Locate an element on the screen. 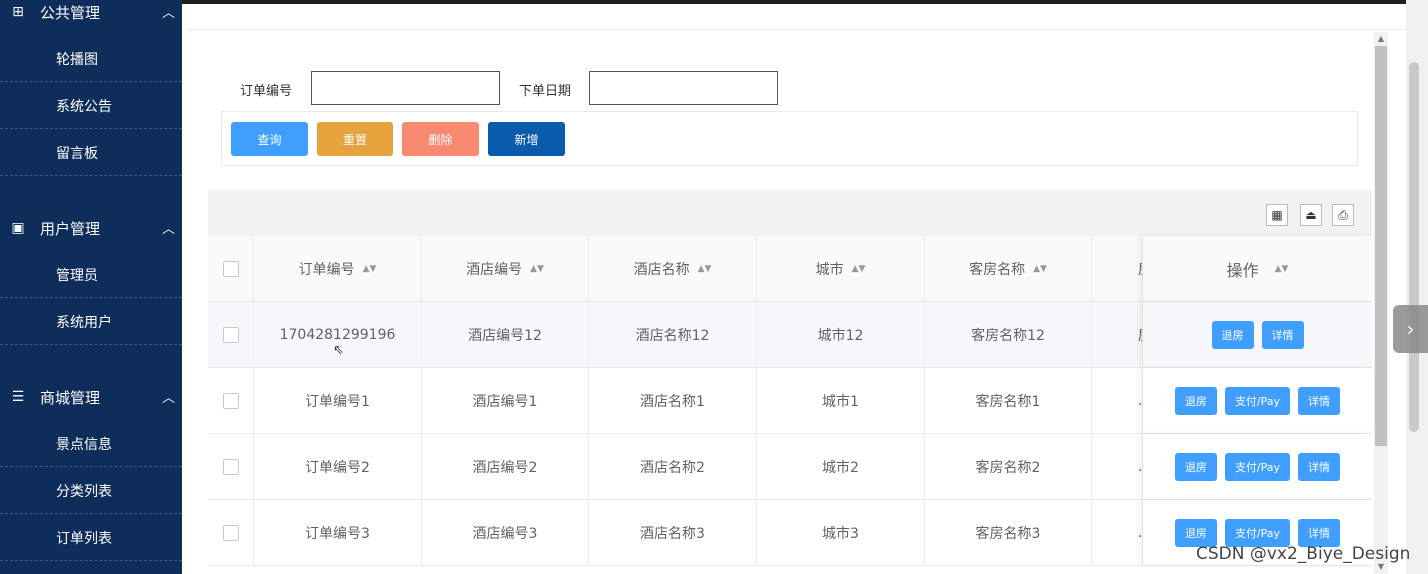 The height and width of the screenshot is (574, 1428). sidebar-item-notice: 系统公告 is located at coordinates (91, 105).